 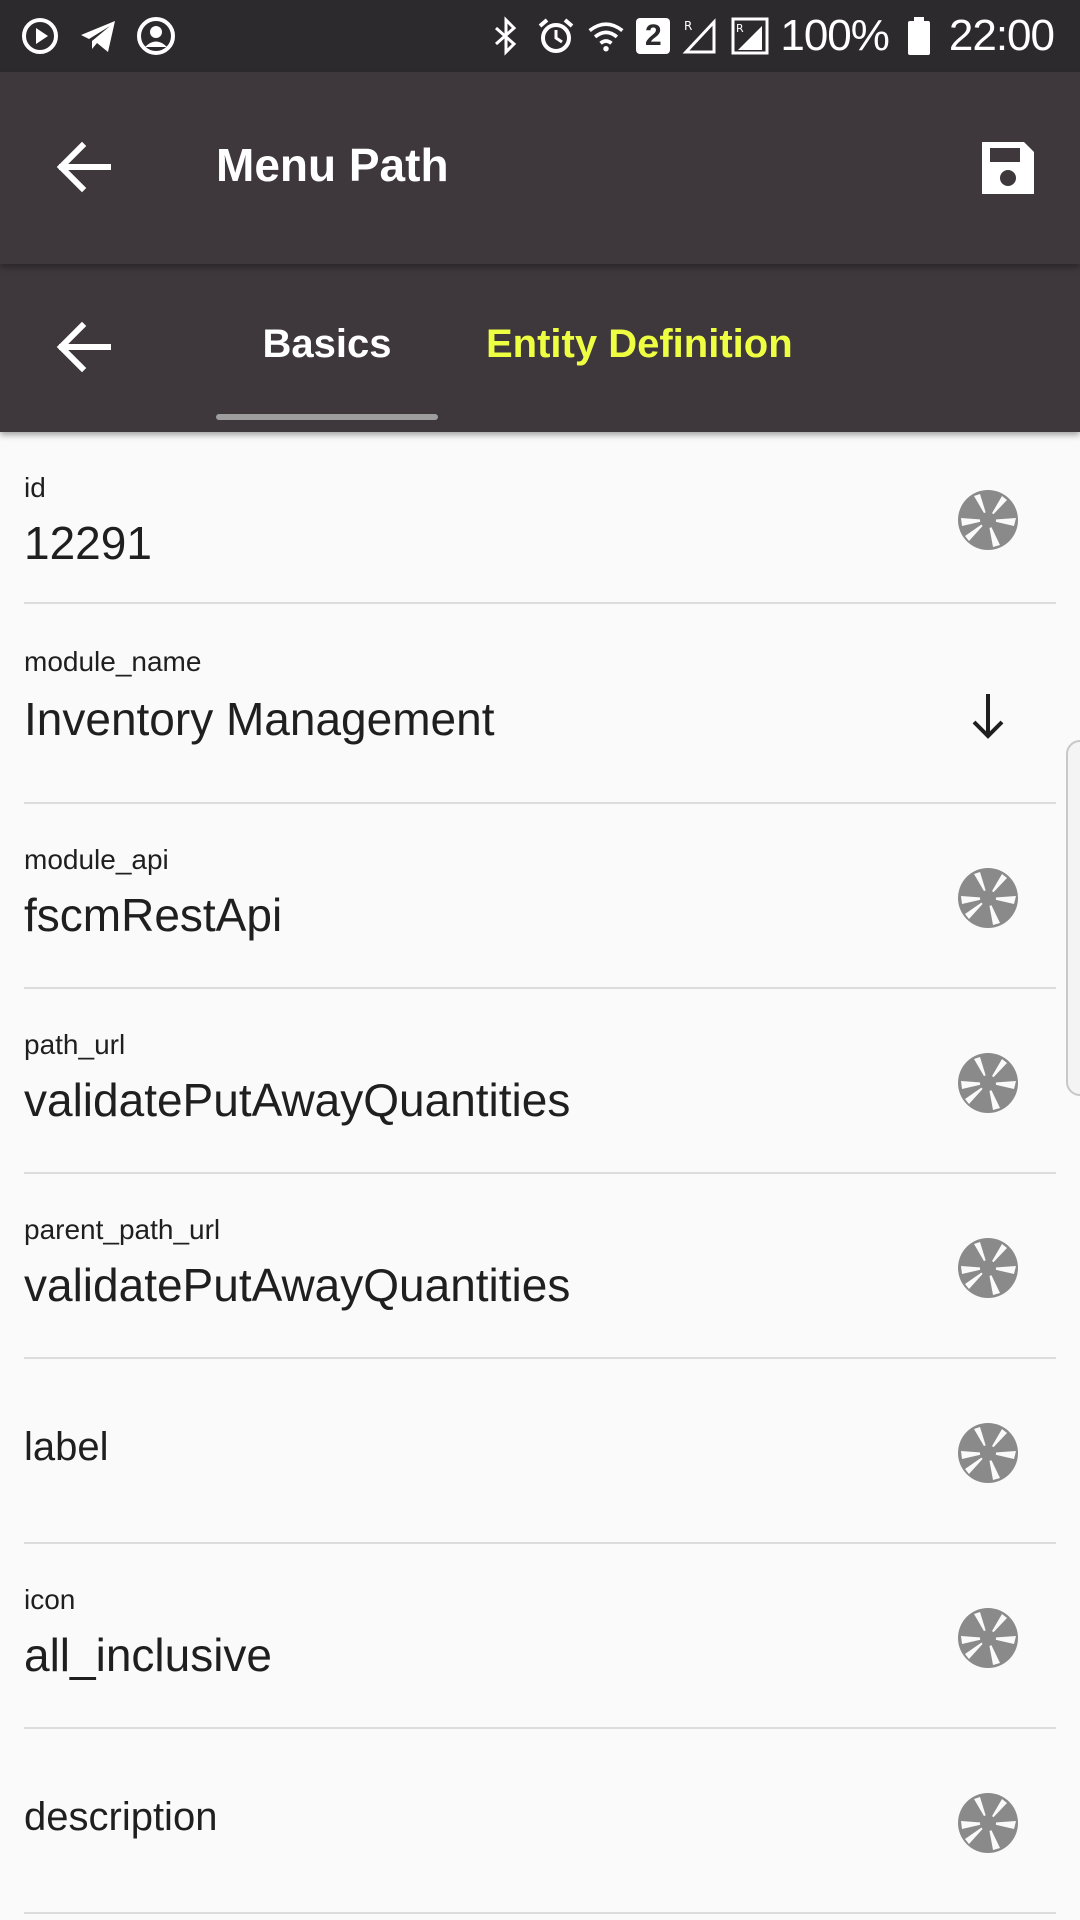 What do you see at coordinates (988, 716) in the screenshot?
I see `arrow-down-icon` at bounding box center [988, 716].